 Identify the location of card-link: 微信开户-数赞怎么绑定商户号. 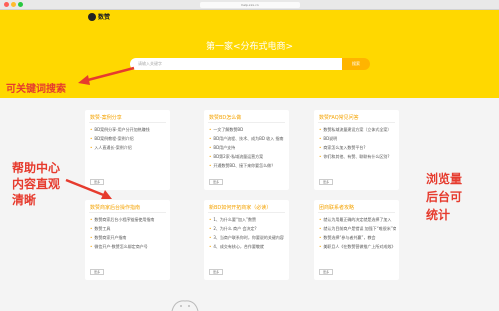
(128, 246).